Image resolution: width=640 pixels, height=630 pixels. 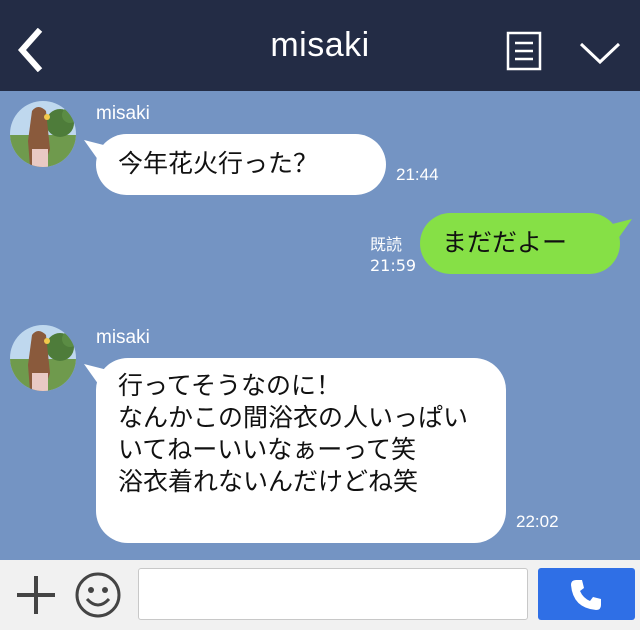 I want to click on message-bubble-outgoing: まだだよー, so click(x=520, y=243).